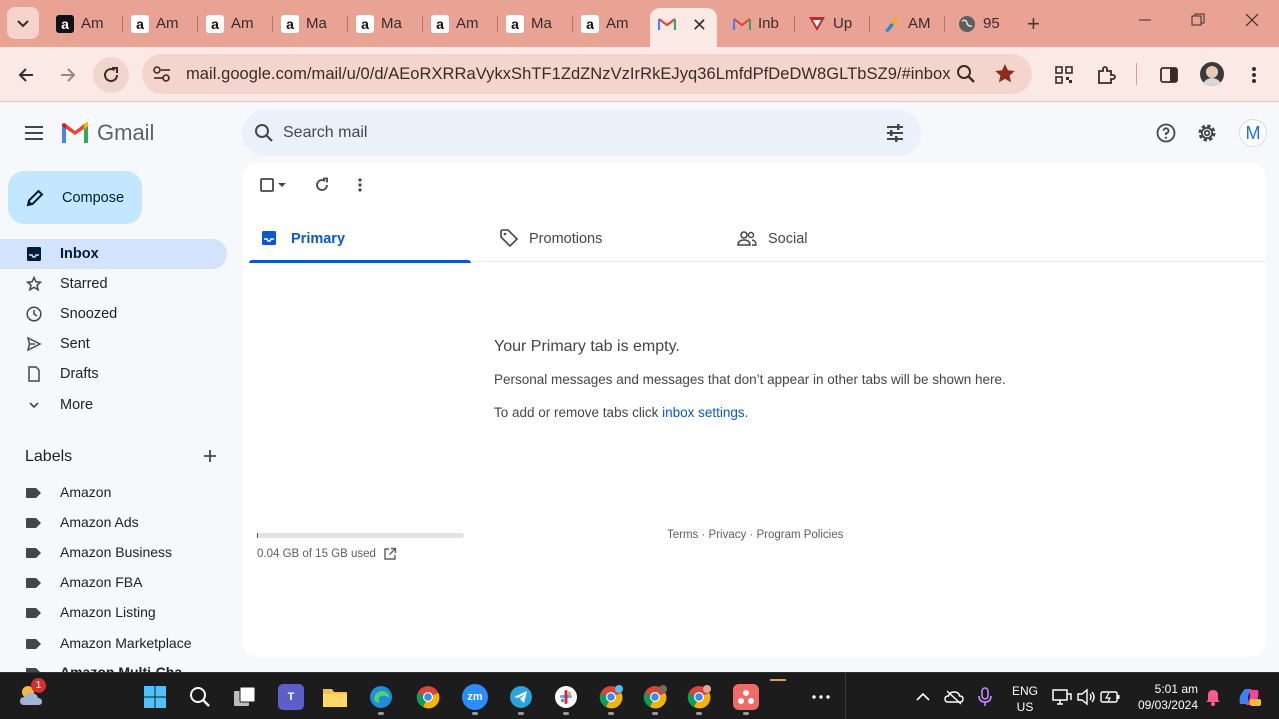  What do you see at coordinates (155, 697) in the screenshot?
I see `windows-start-icon` at bounding box center [155, 697].